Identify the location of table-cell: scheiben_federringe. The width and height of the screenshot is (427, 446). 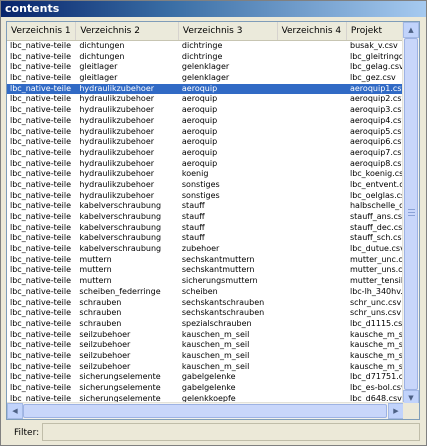
(120, 291).